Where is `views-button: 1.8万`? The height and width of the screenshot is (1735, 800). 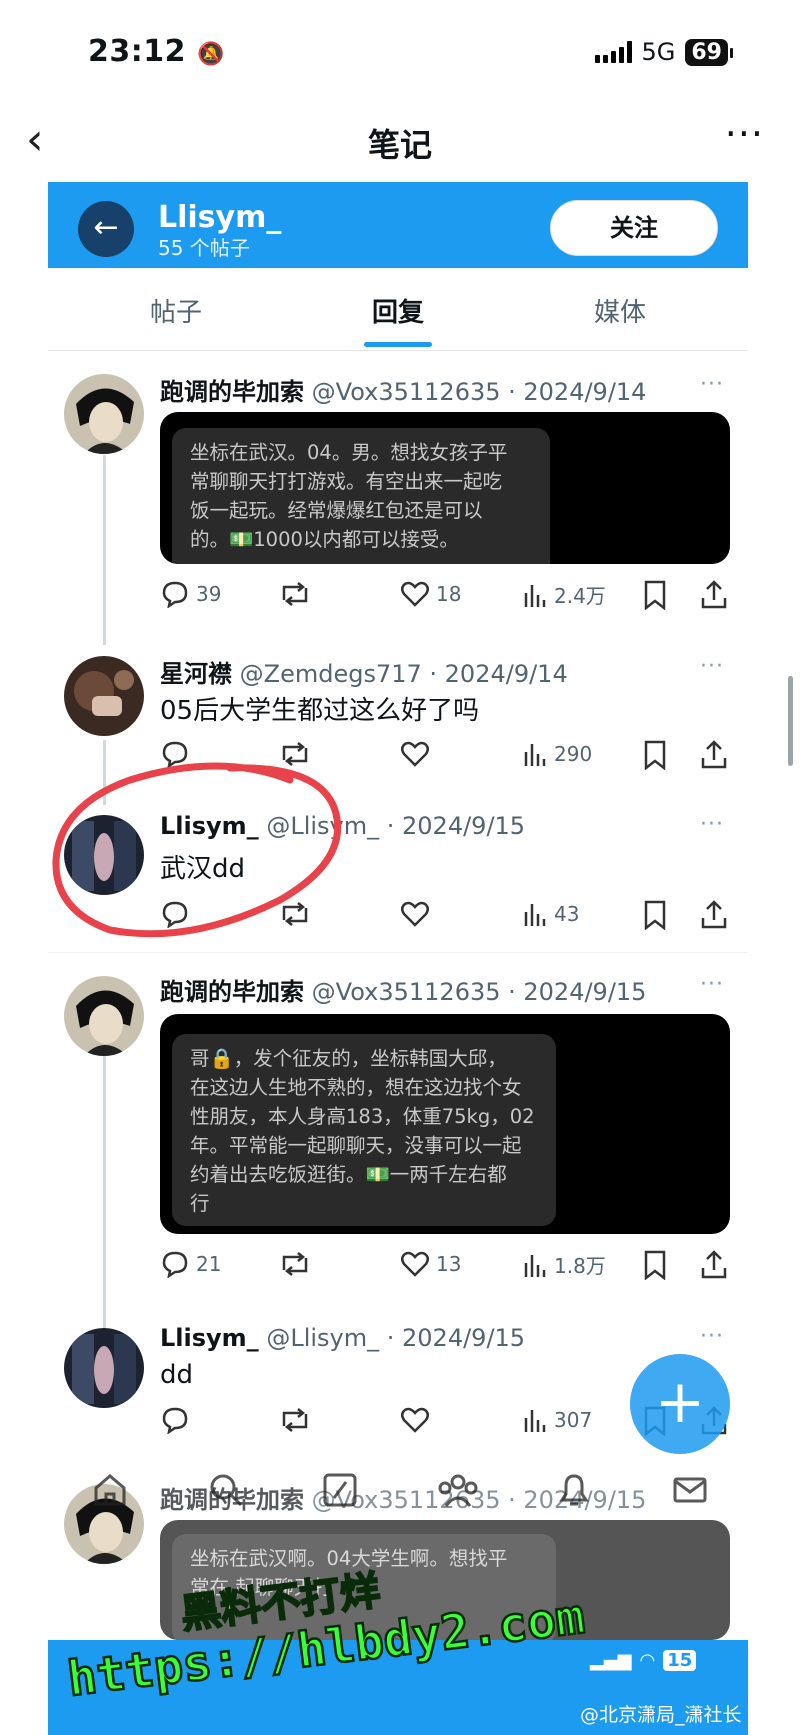
views-button: 1.8万 is located at coordinates (564, 1264).